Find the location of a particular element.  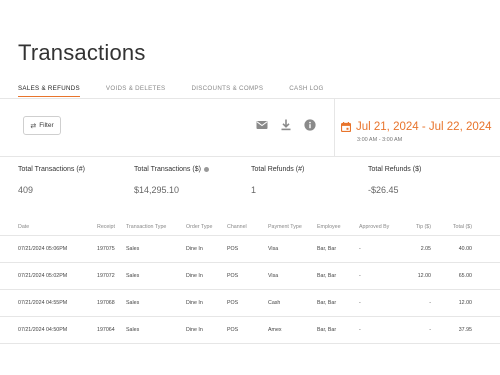

column-header-employee: Employee is located at coordinates (329, 227).